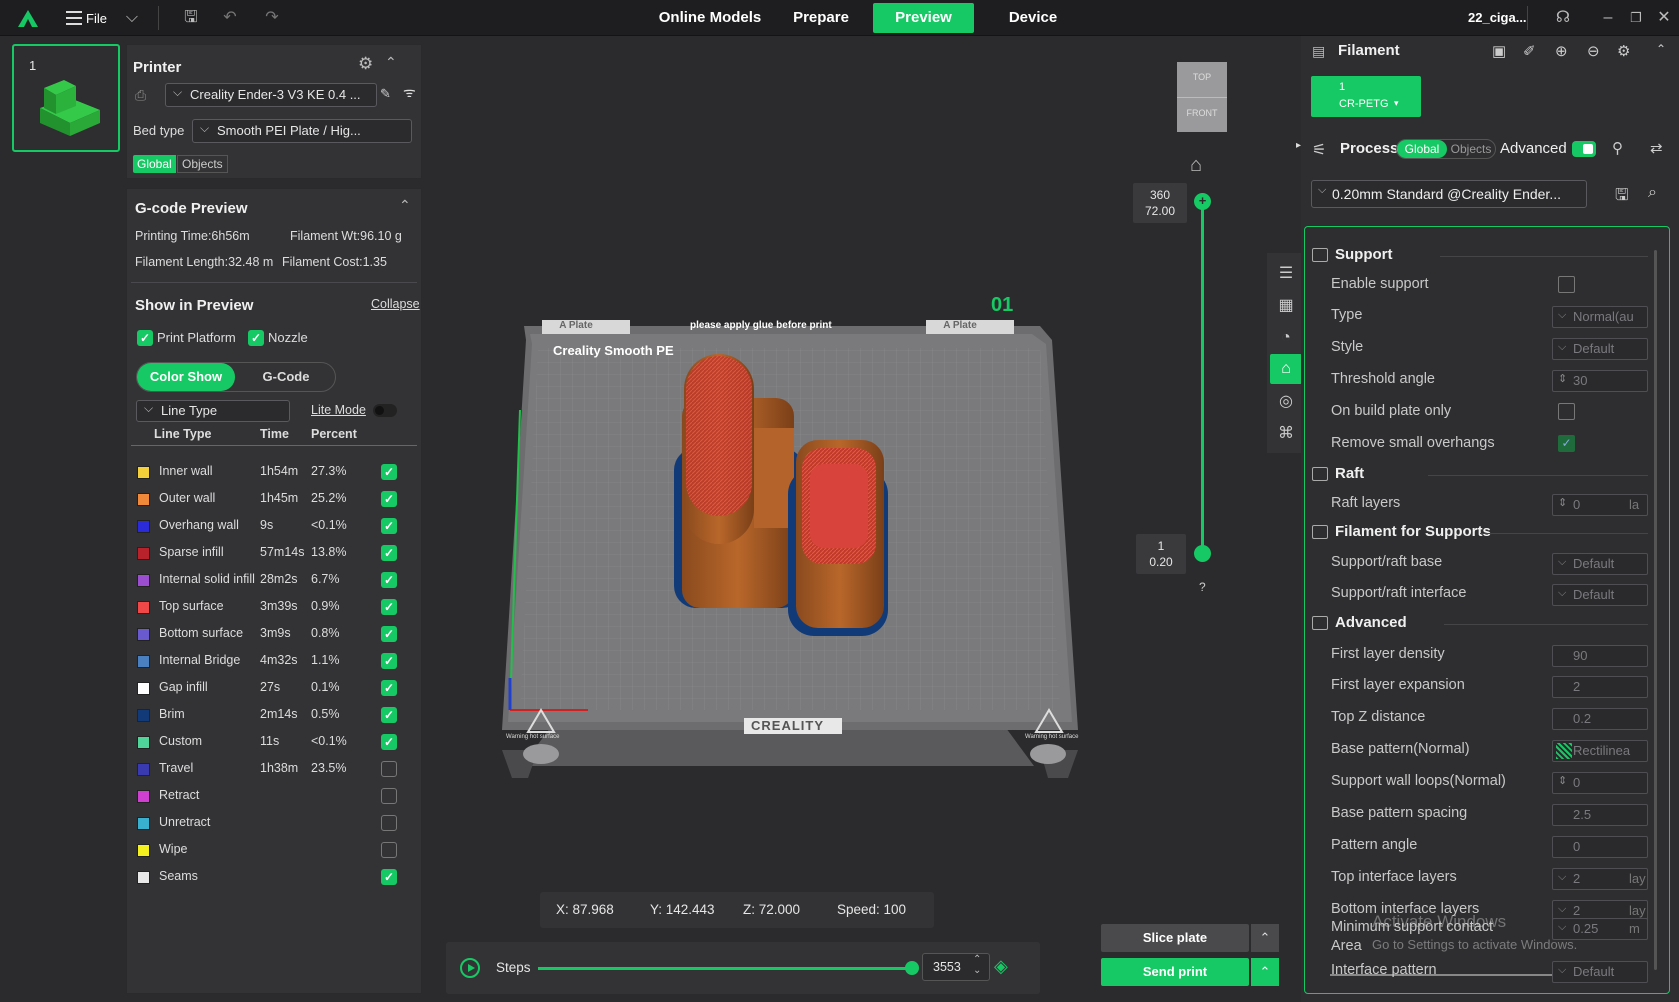 This screenshot has width=1679, height=1002. I want to click on stepper-up-icon: ⌃, so click(977, 959).